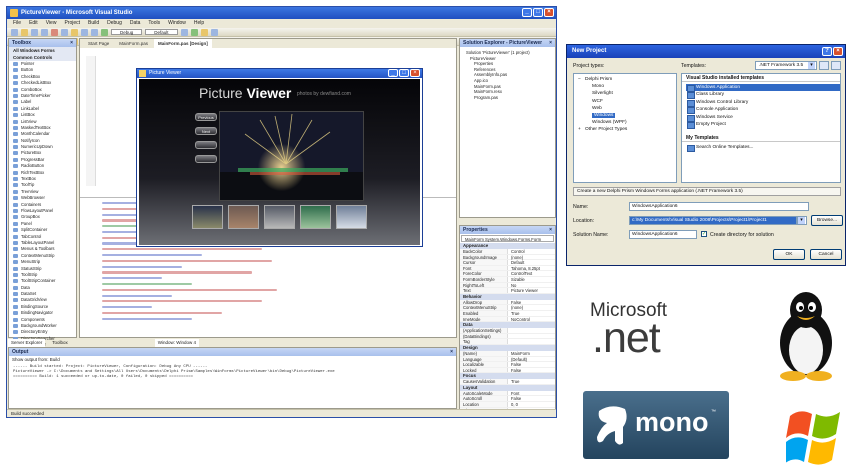 Image resolution: width=846 pixels, height=473 pixels. What do you see at coordinates (204, 32) in the screenshot?
I see `properties-icon` at bounding box center [204, 32].